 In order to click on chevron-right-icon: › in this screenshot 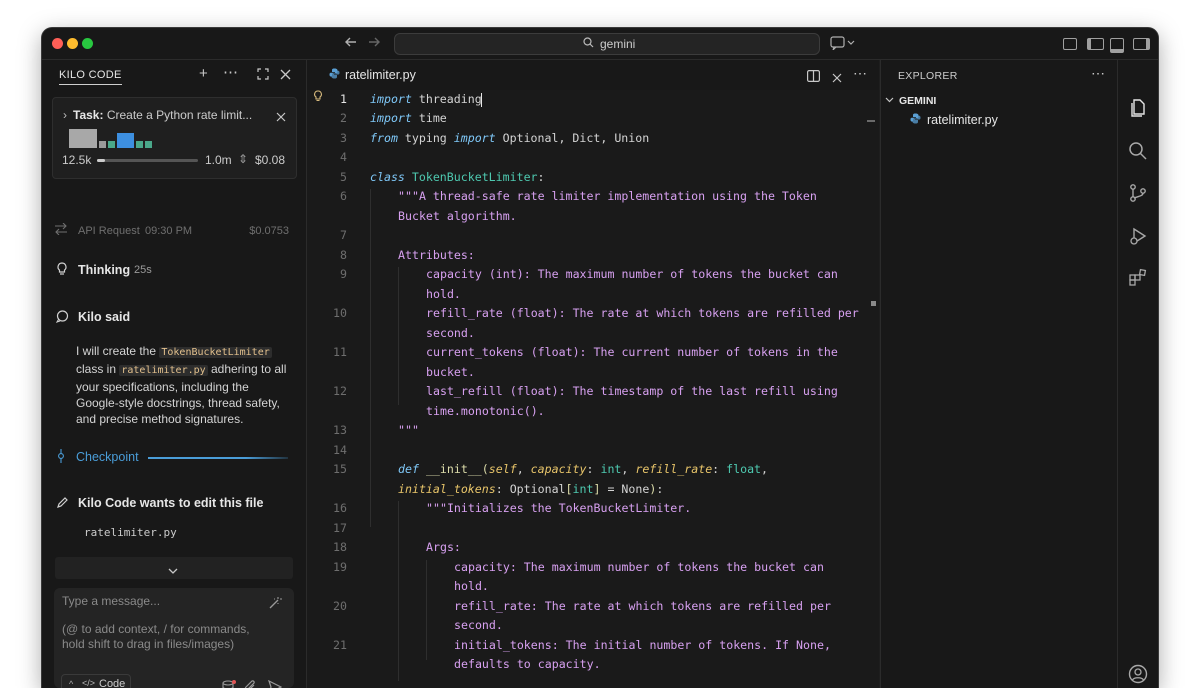, I will do `click(65, 115)`.